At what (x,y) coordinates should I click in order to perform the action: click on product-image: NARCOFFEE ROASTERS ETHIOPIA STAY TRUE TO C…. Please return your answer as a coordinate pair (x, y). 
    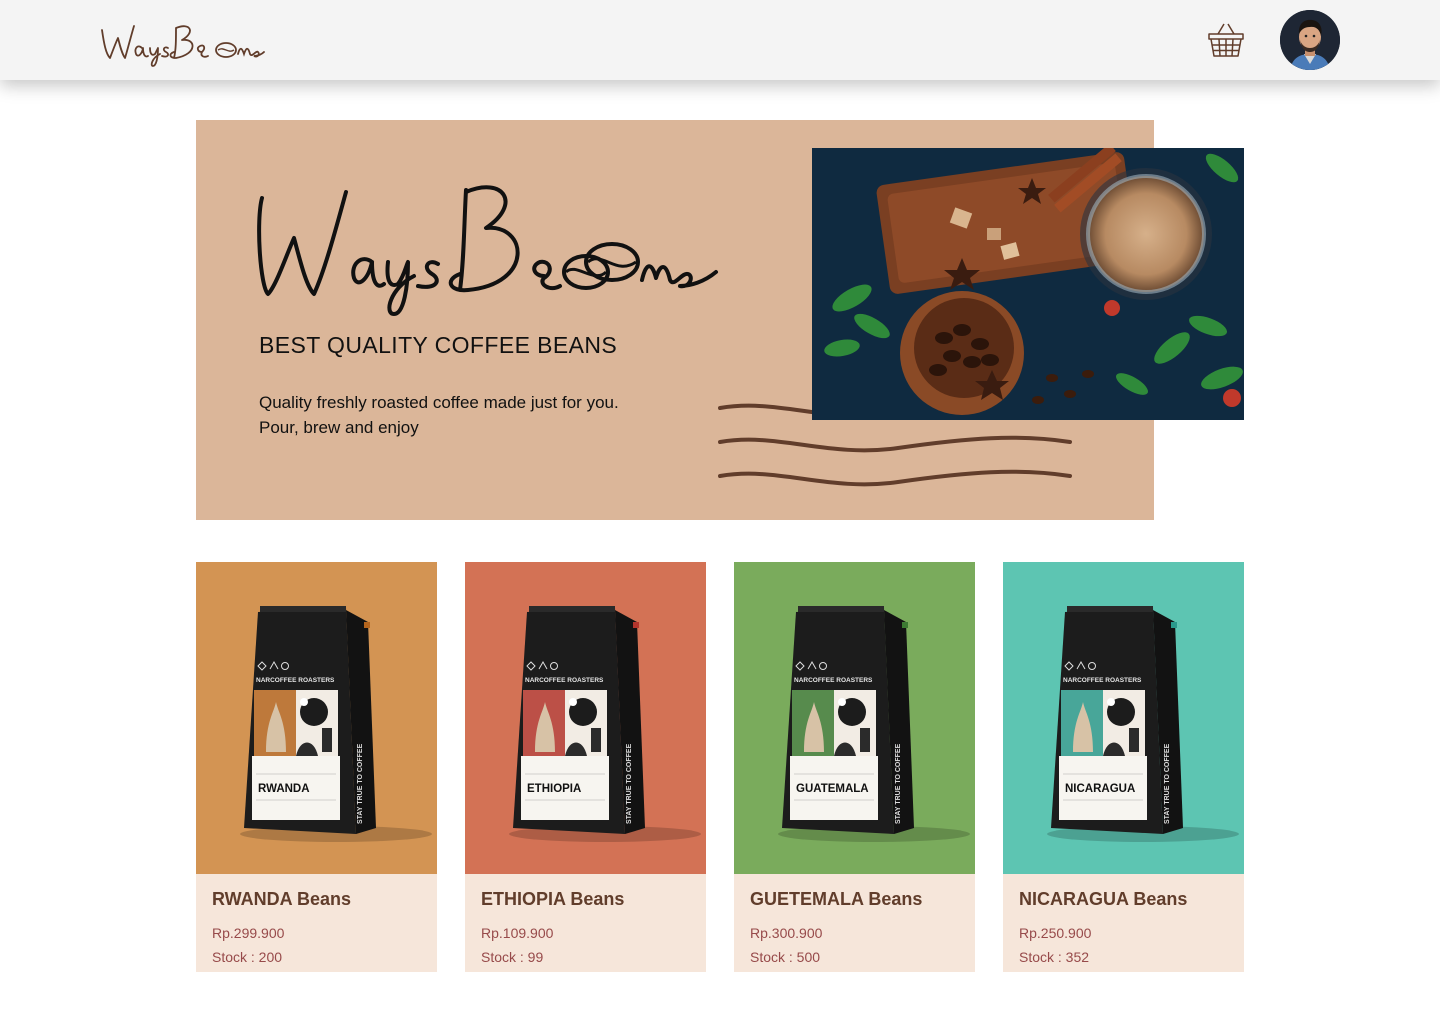
    Looking at the image, I should click on (585, 718).